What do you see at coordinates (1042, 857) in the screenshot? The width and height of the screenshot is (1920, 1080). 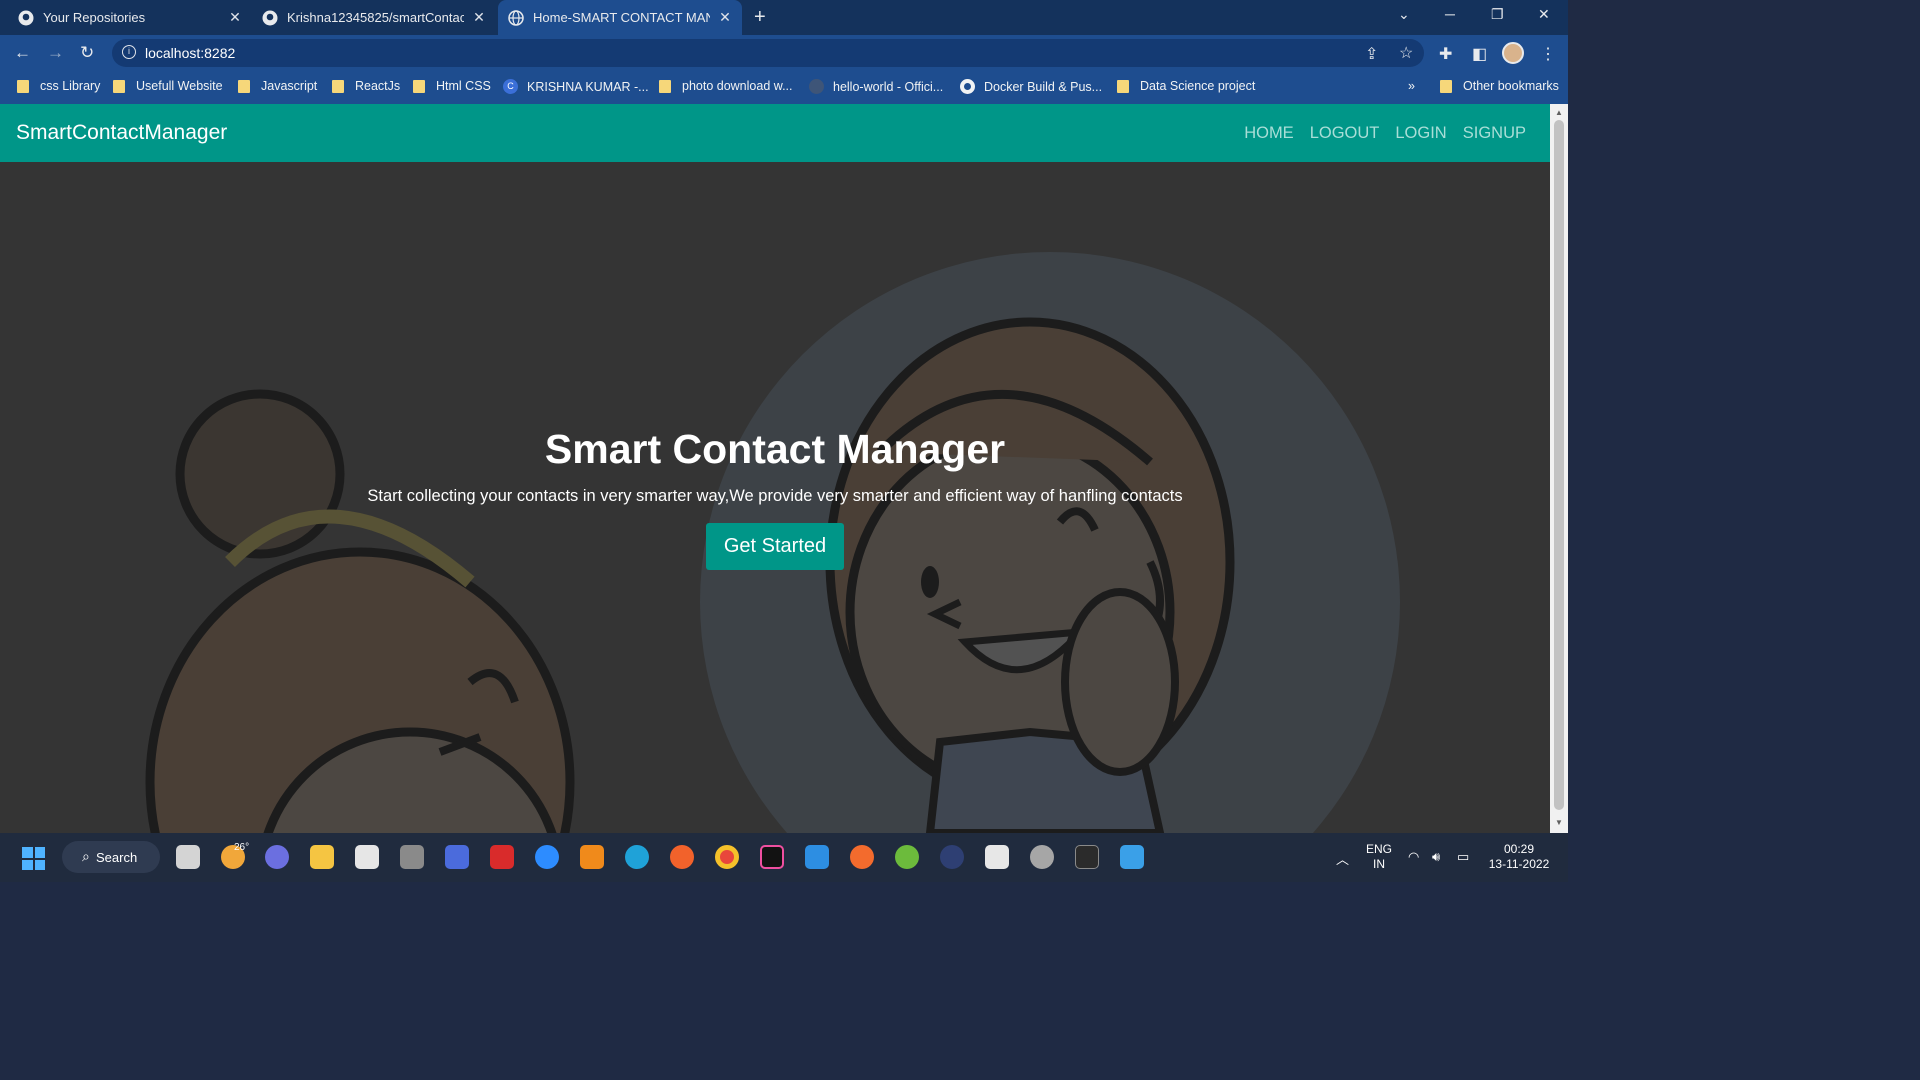 I see `settings-icon` at bounding box center [1042, 857].